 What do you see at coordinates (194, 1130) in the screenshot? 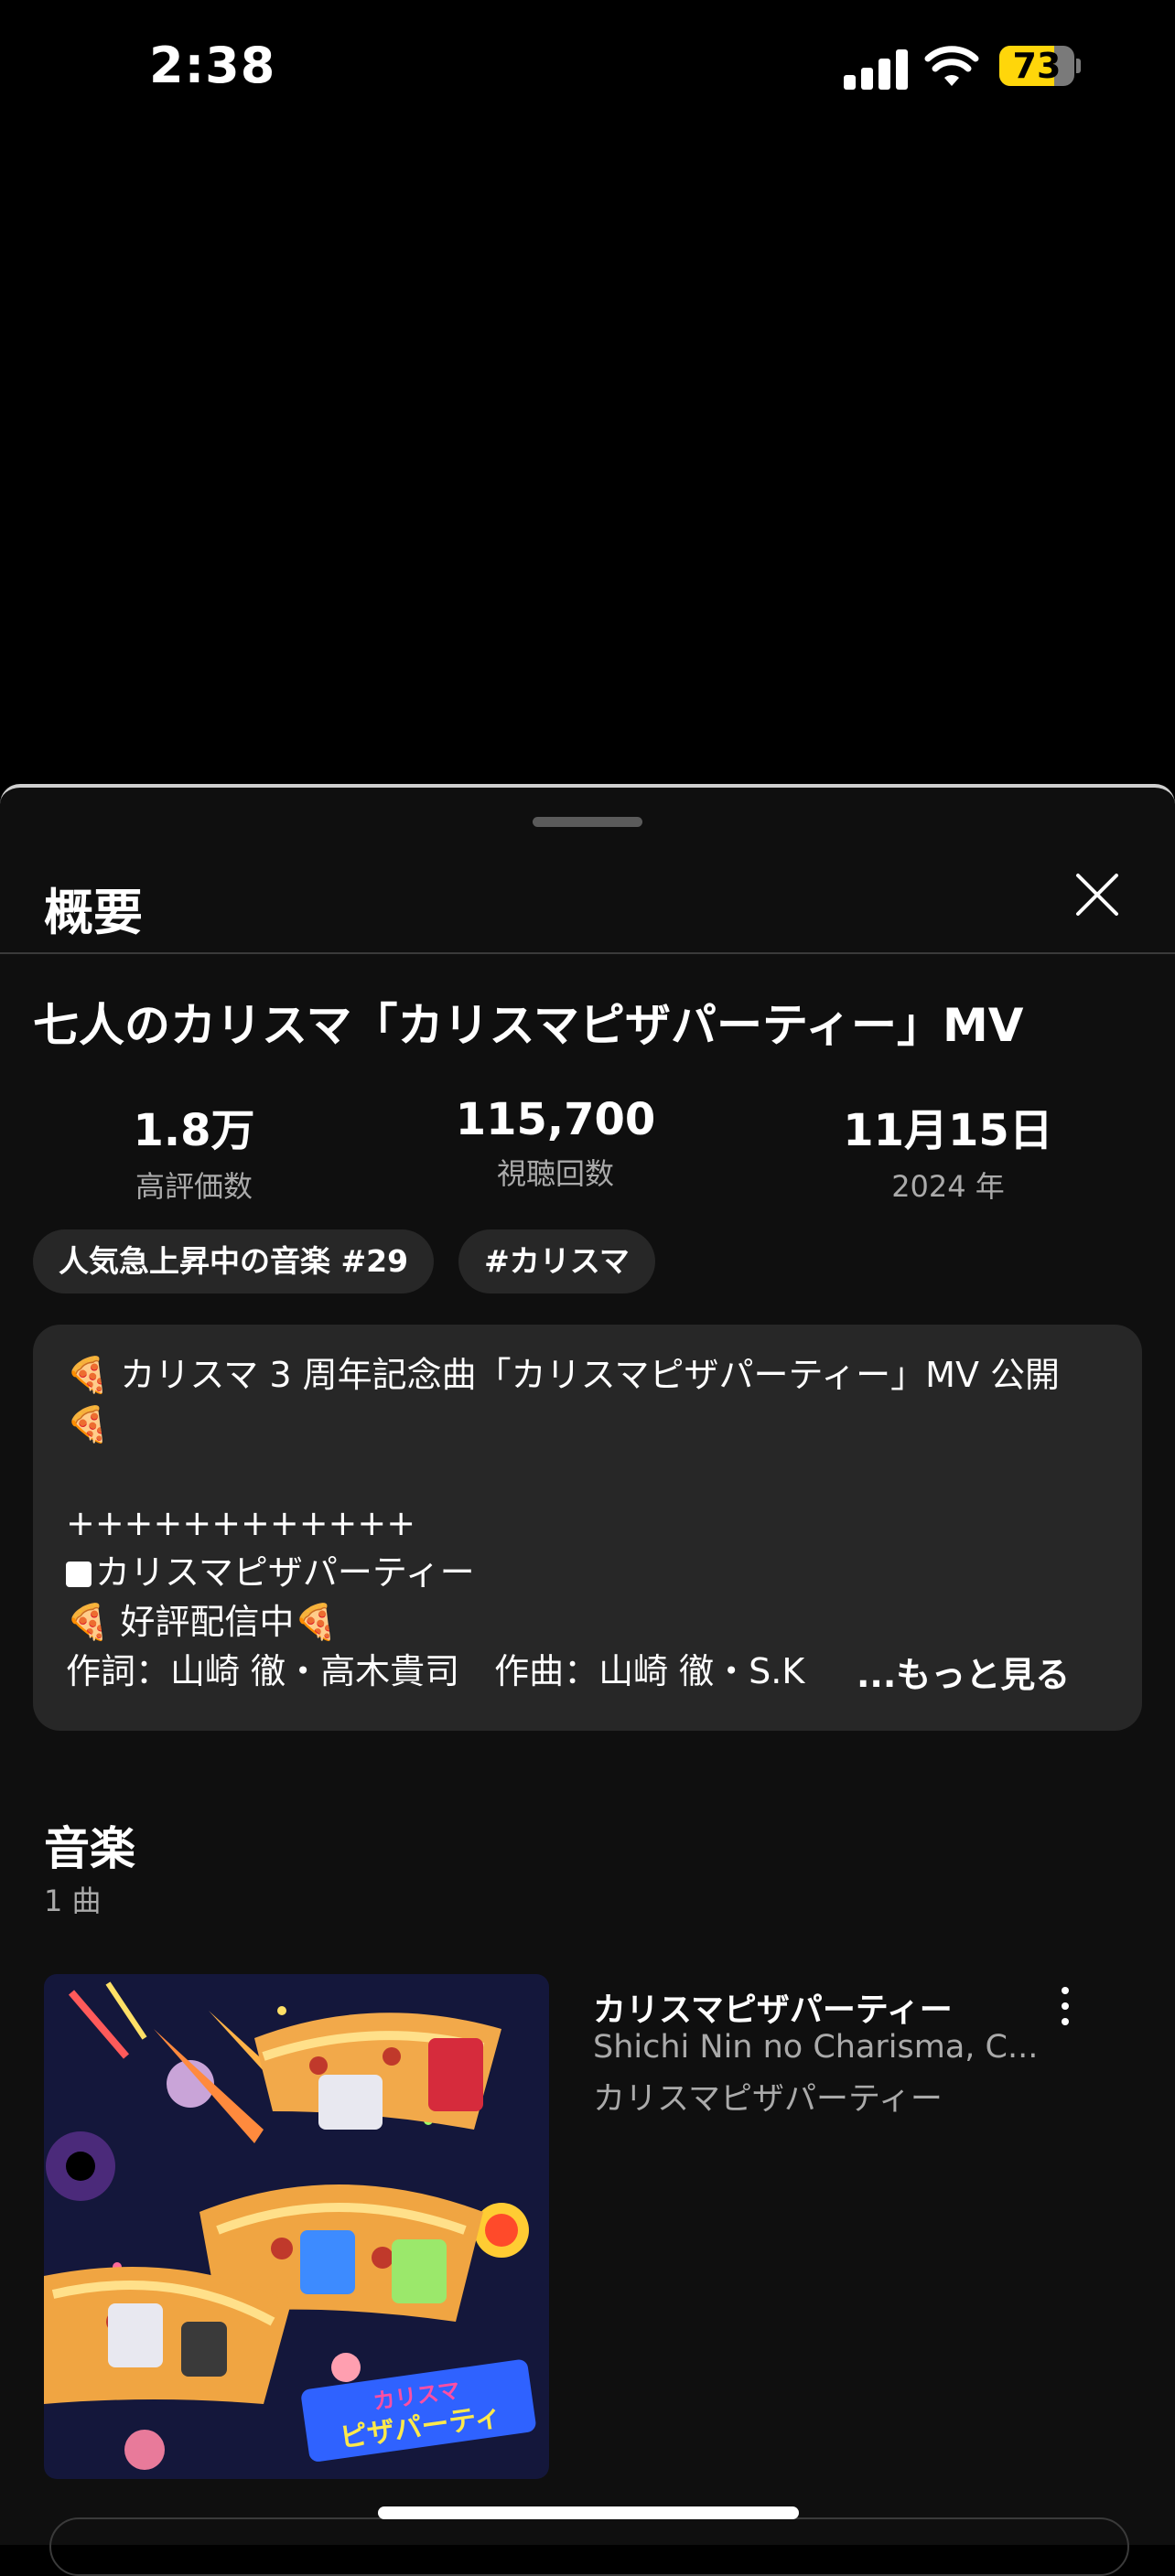
I see `likes-value: 1.8万` at bounding box center [194, 1130].